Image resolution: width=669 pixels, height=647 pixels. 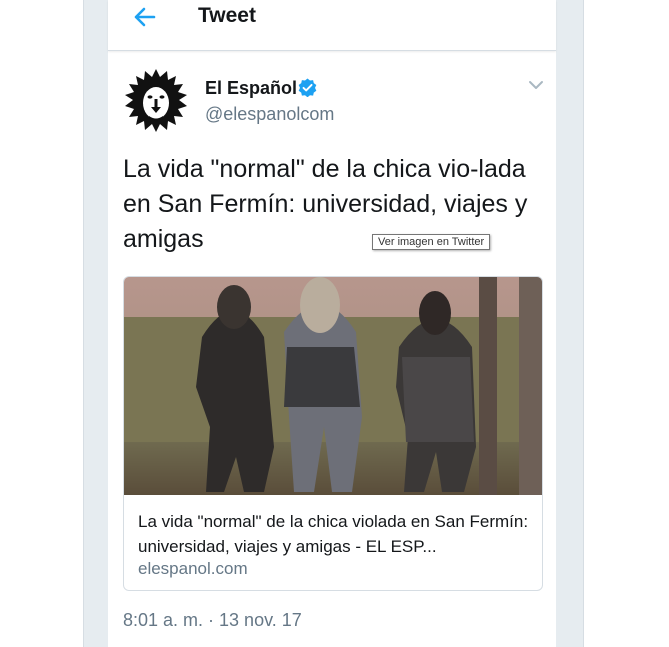 What do you see at coordinates (212, 620) in the screenshot?
I see `tweet-timestamp: 8:01 a. m. · 13 nov. 17` at bounding box center [212, 620].